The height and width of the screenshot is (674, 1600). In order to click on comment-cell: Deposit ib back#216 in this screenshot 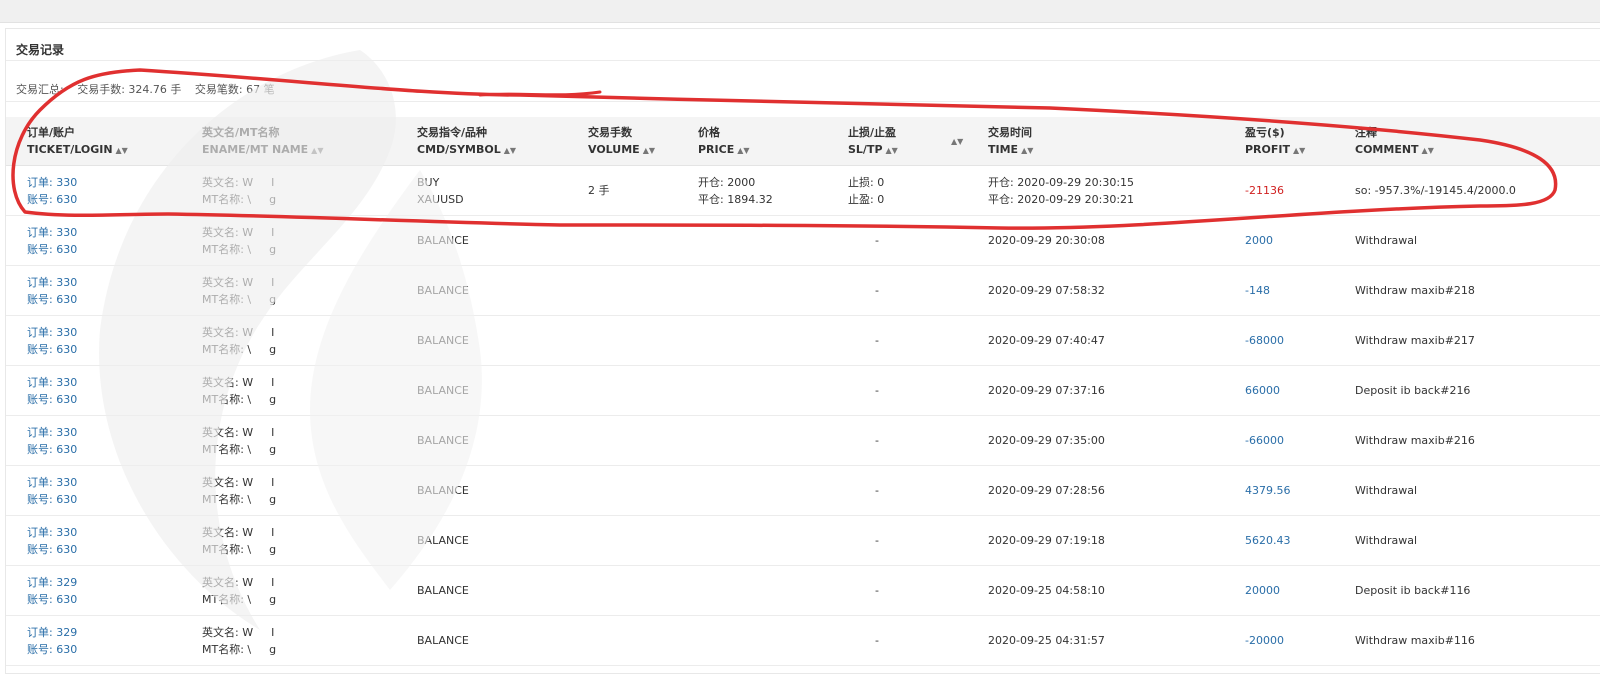, I will do `click(1467, 390)`.